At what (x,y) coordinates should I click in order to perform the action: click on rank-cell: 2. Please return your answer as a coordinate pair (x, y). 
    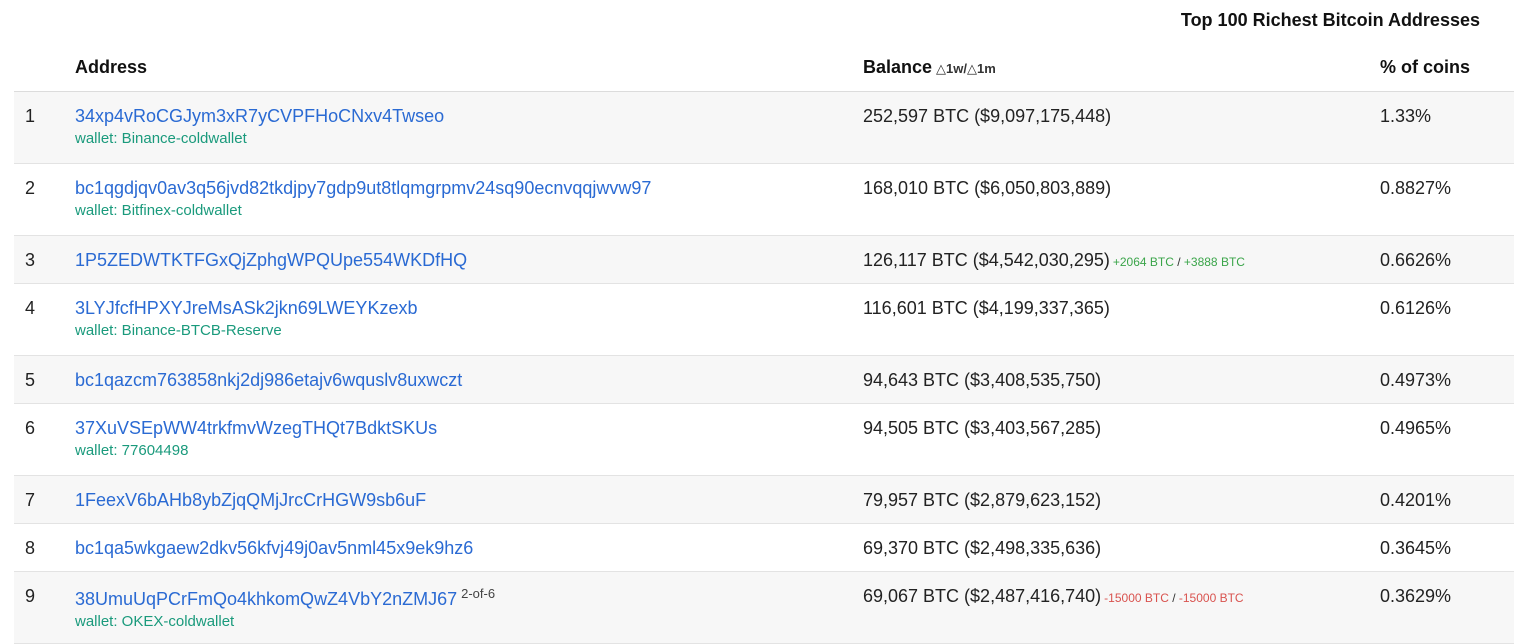
    Looking at the image, I should click on (44, 199).